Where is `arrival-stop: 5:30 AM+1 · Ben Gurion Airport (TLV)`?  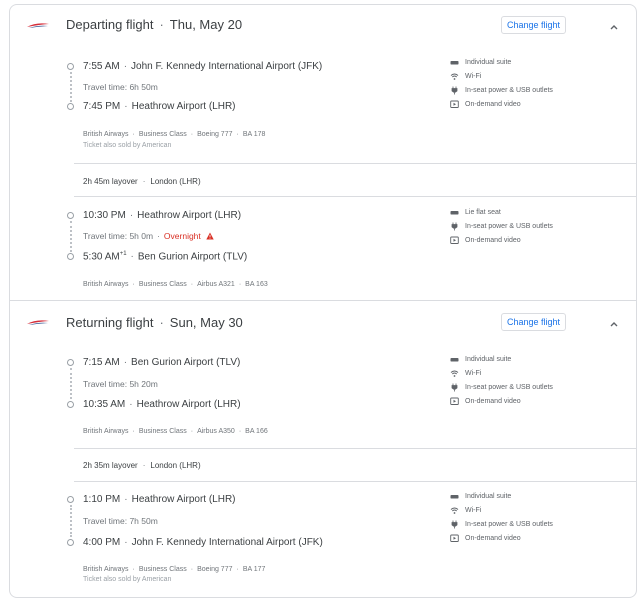
arrival-stop: 5:30 AM+1 · Ben Gurion Airport (TLV) is located at coordinates (165, 257).